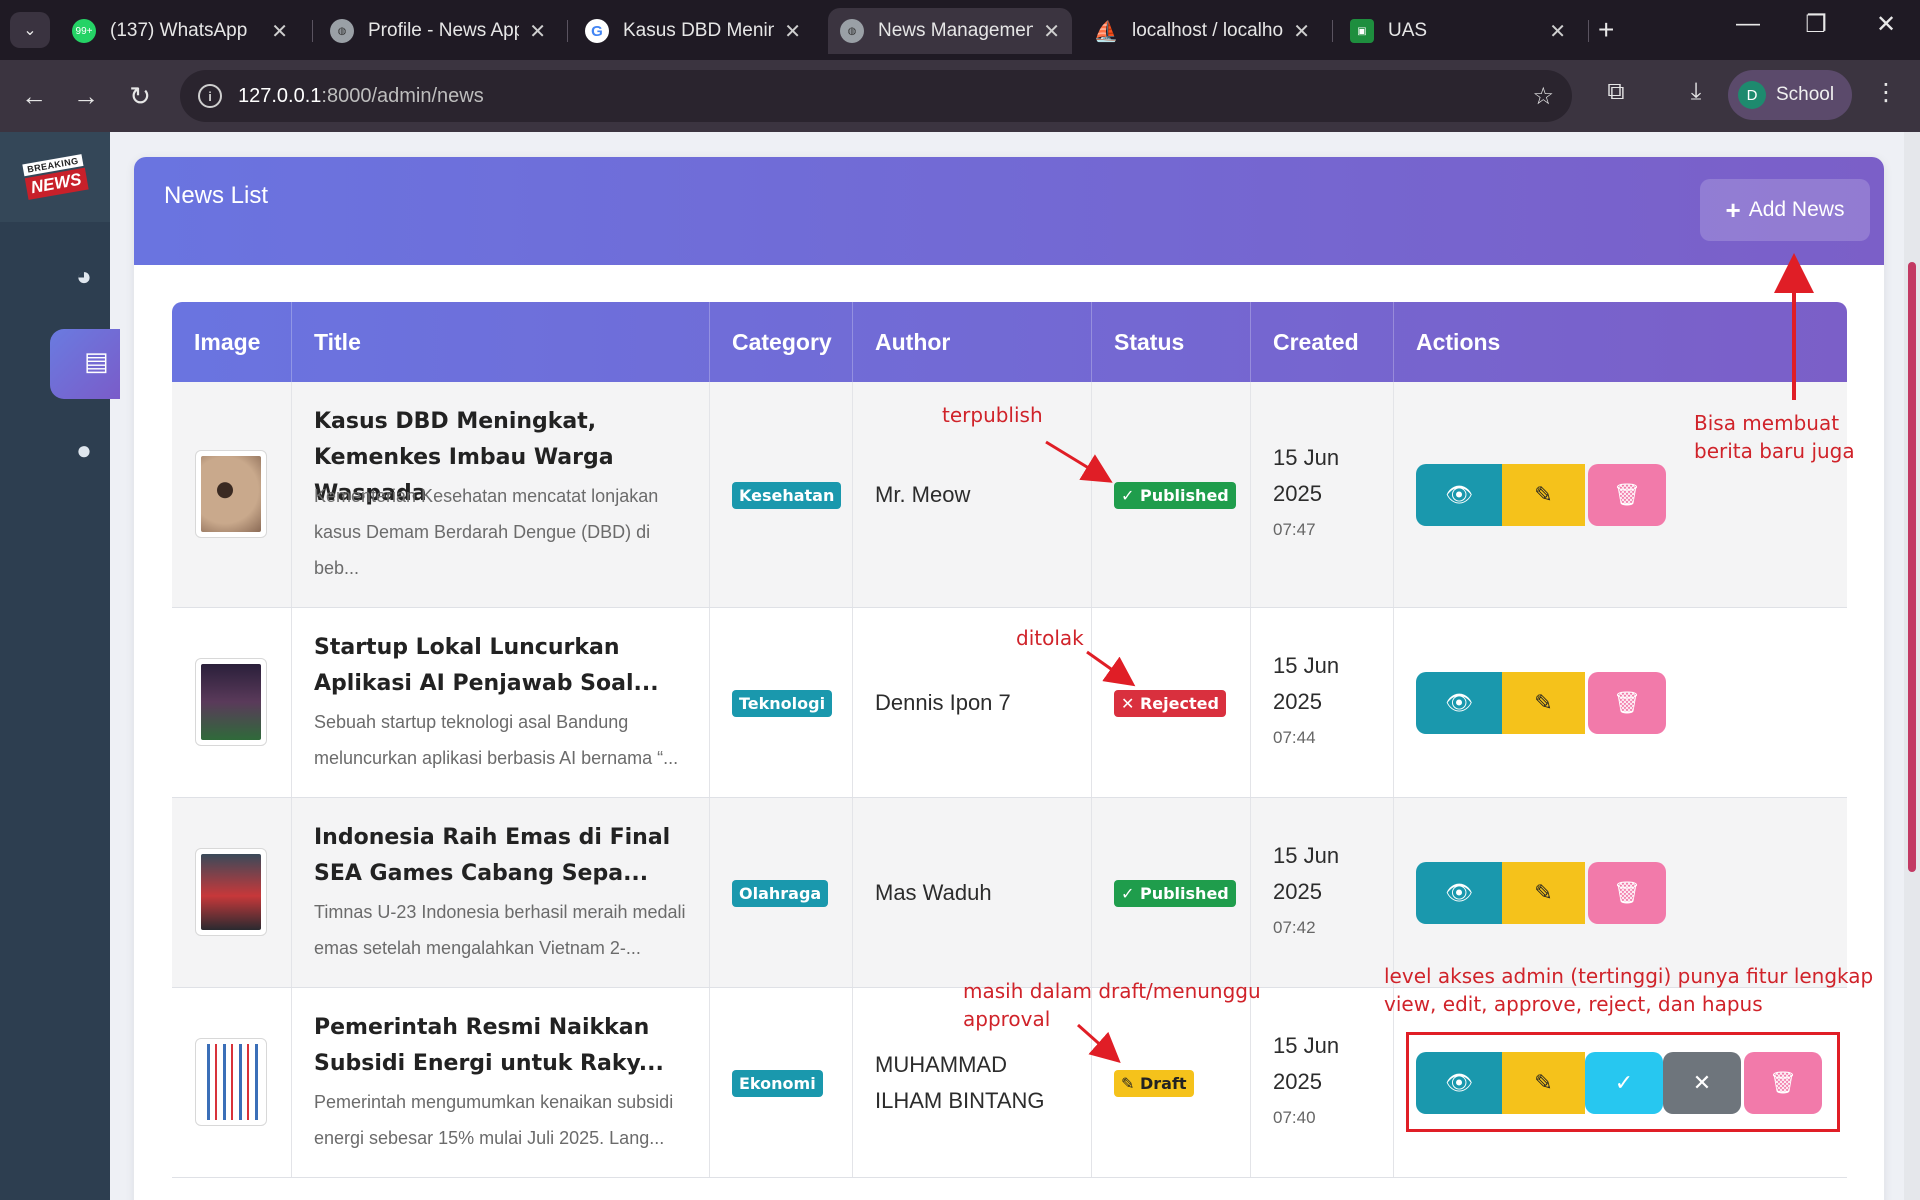 The width and height of the screenshot is (1920, 1200). Describe the element at coordinates (992, 415) in the screenshot. I see `annotation-published: terpublish` at that location.